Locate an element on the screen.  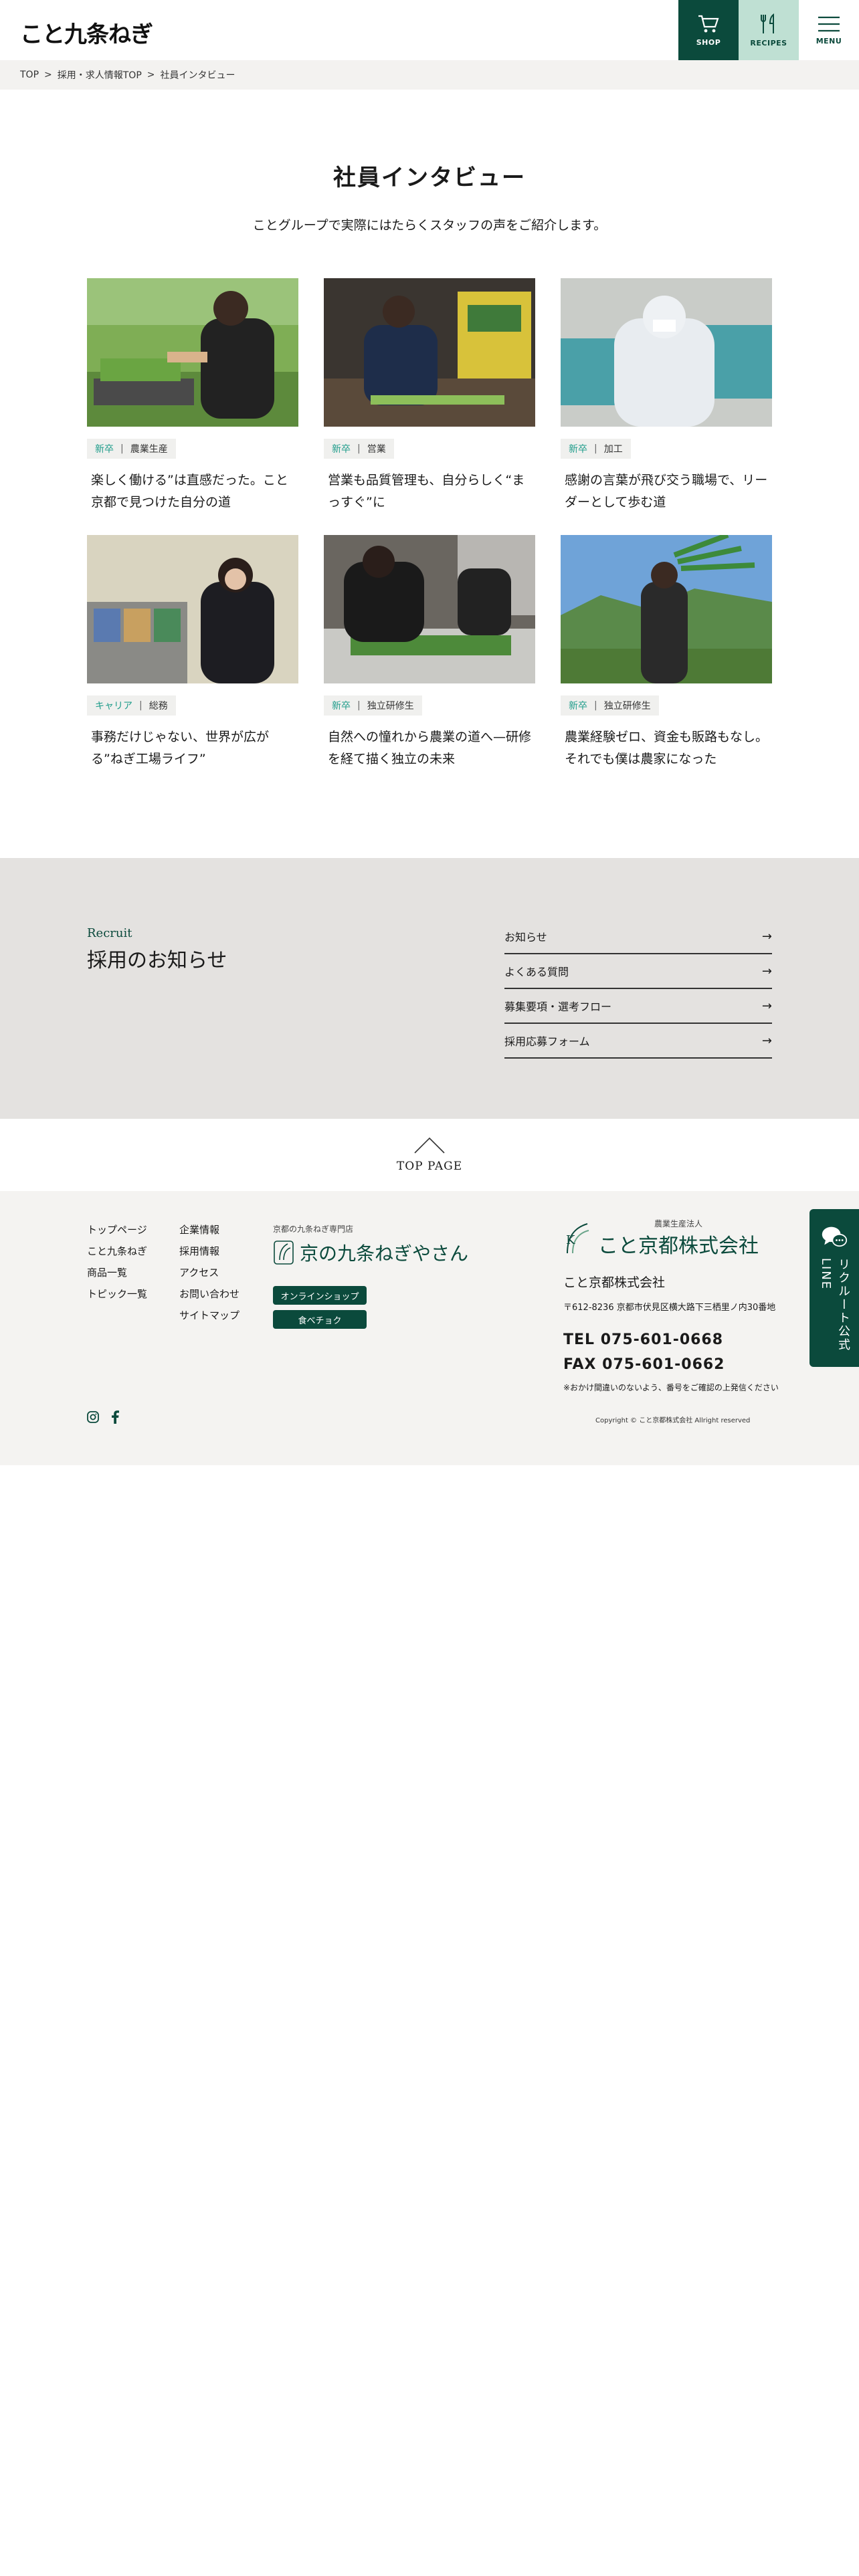
interview-title: 自然への憧れから農業の道へ—研修を経て描く独立の未来 is located at coordinates (429, 748).